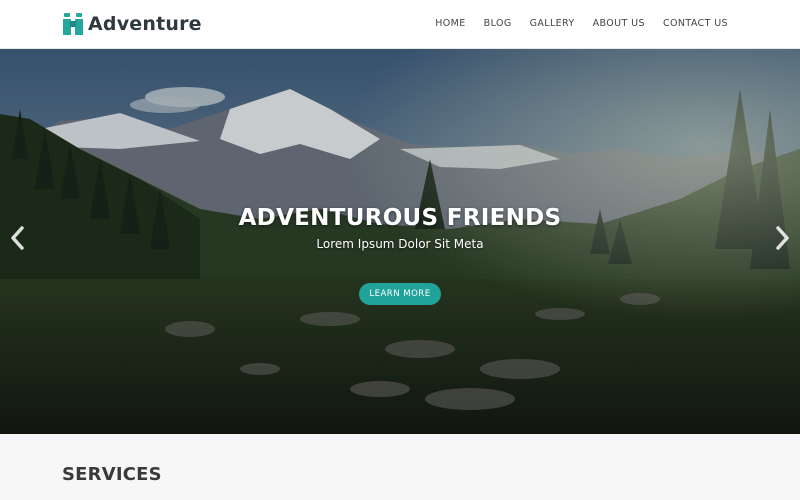 This screenshot has width=800, height=500. I want to click on nav-item-about-us: ABOUT US, so click(619, 23).